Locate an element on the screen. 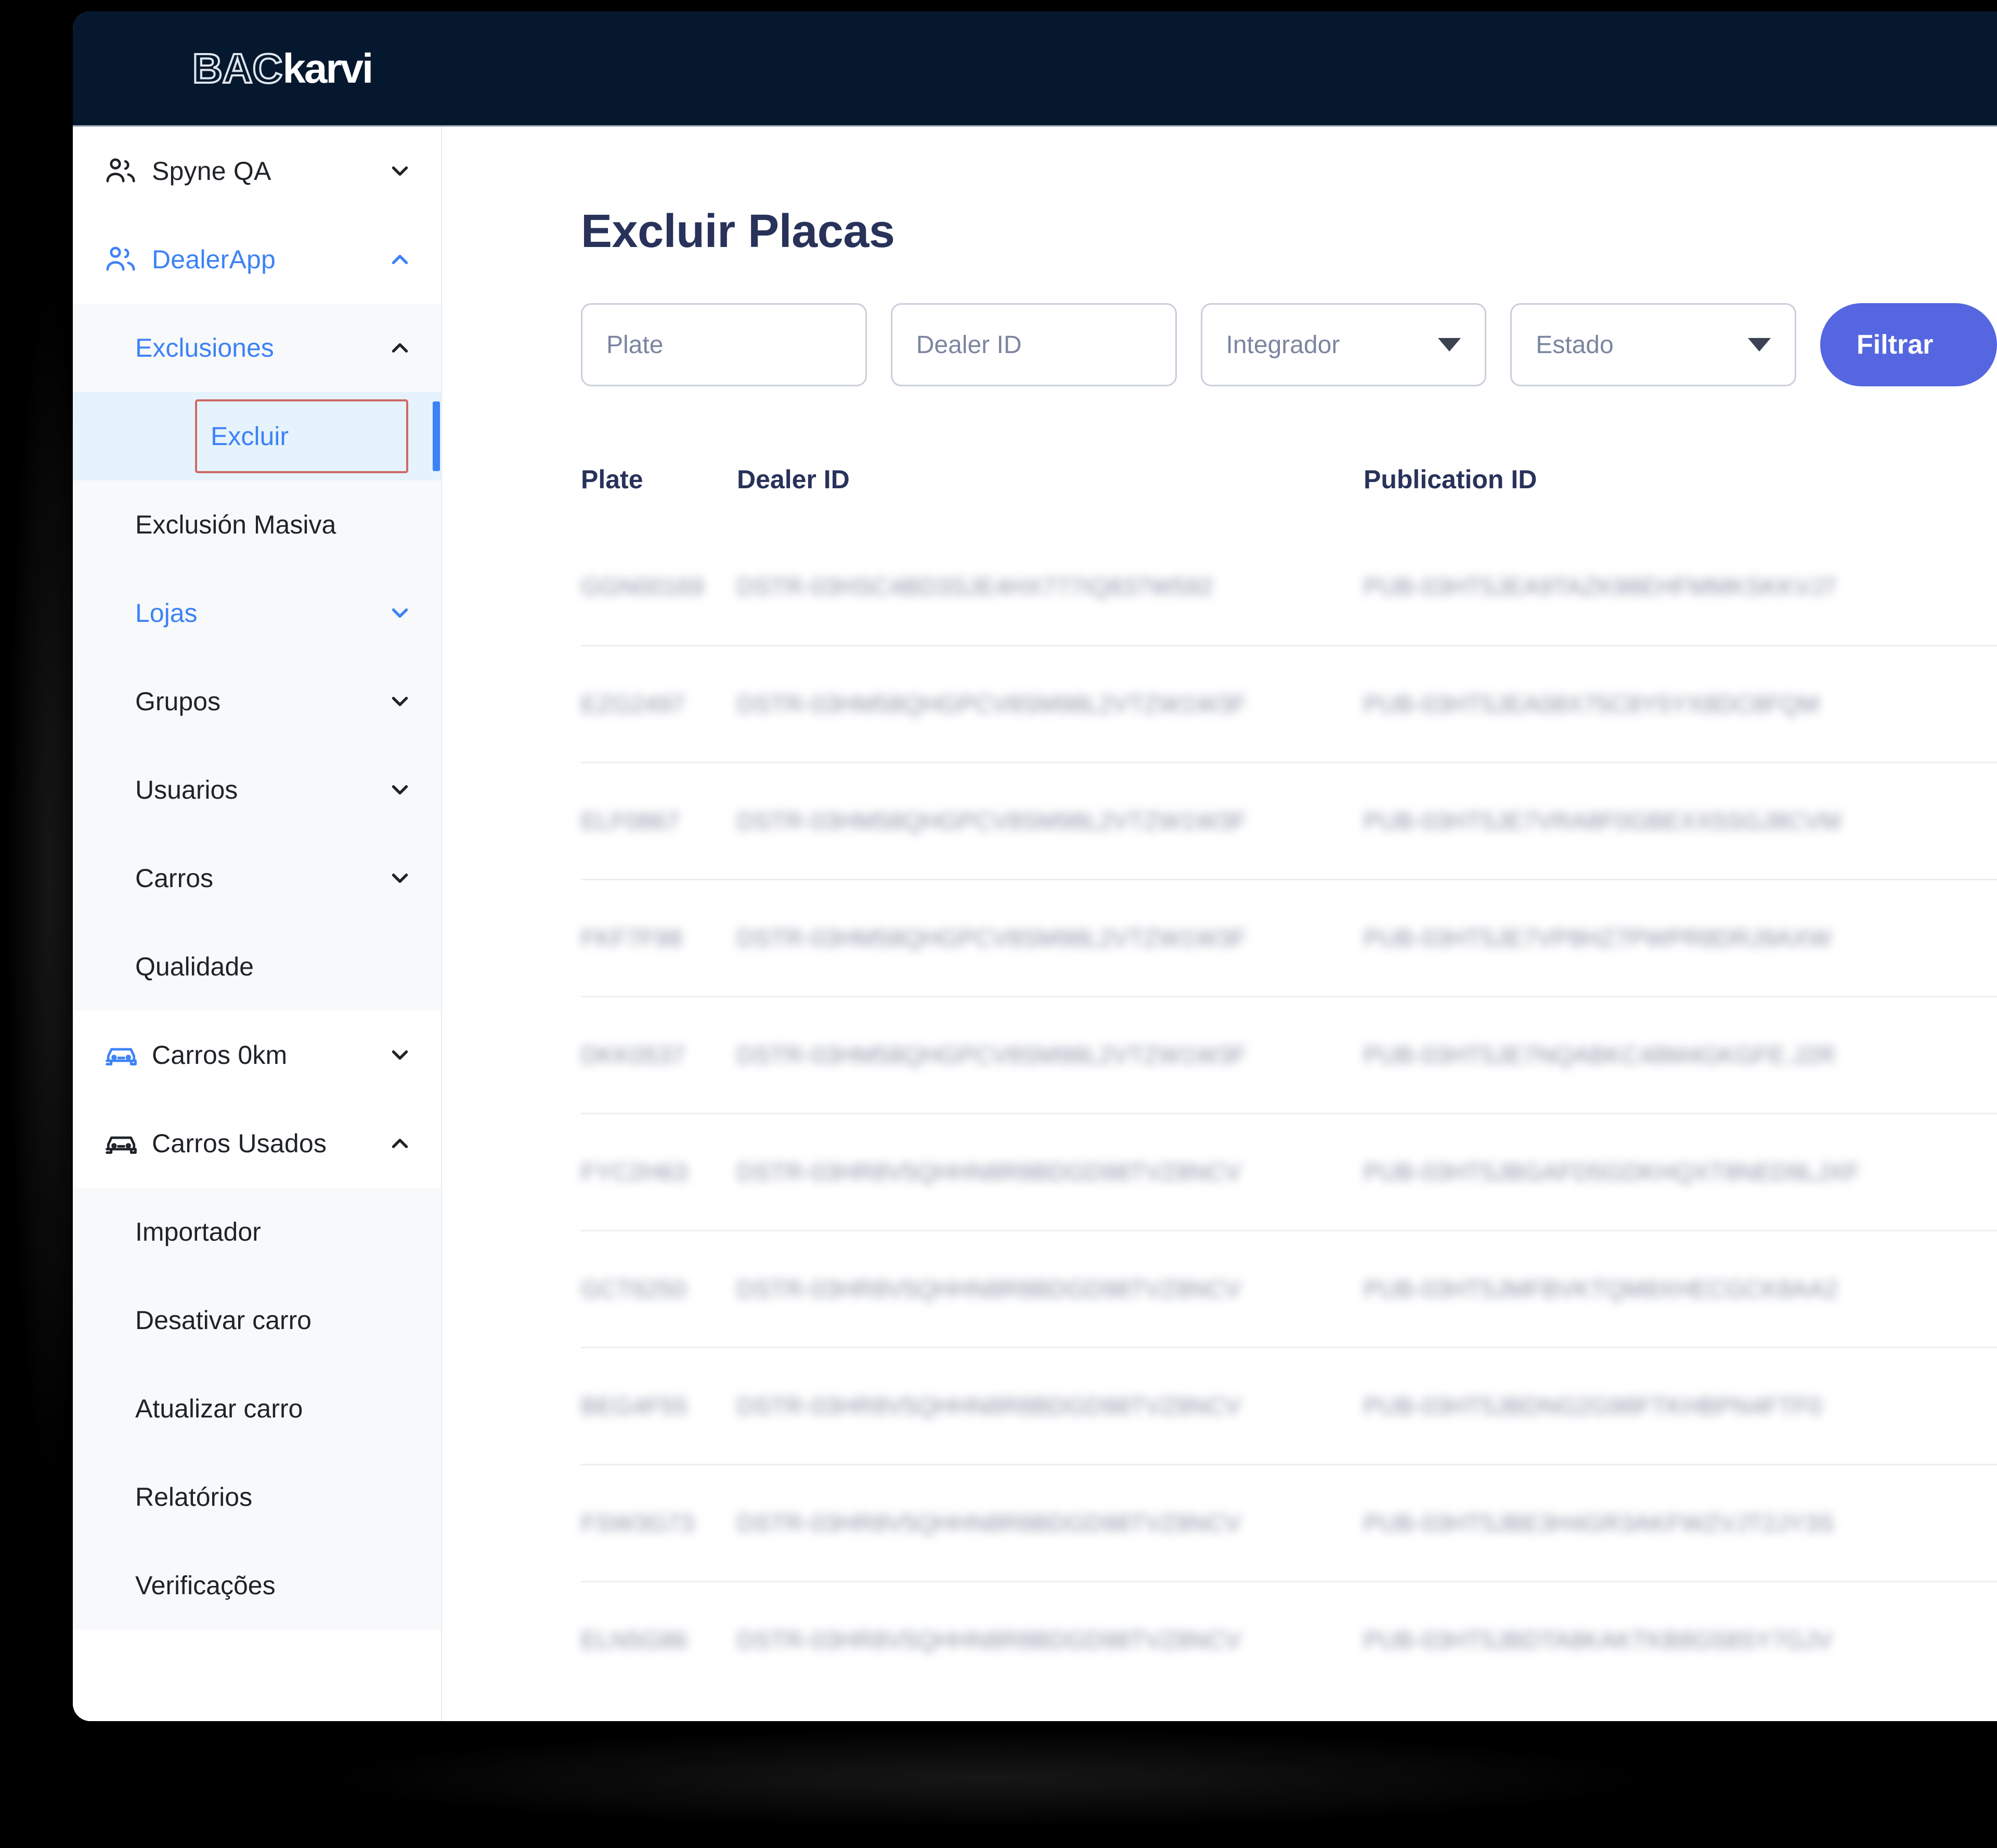 This screenshot has width=1997, height=1848. sidebar-item-atualizar-carro: Atualizar carro is located at coordinates (257, 1408).